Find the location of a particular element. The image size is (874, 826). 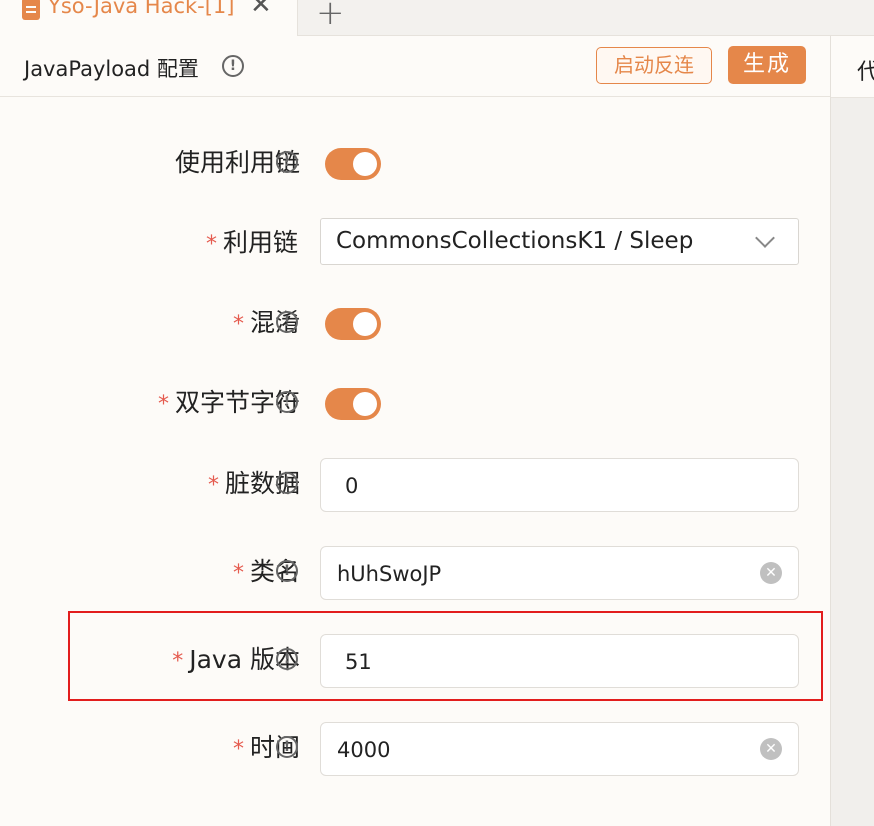

right-panel-body is located at coordinates (852, 462).